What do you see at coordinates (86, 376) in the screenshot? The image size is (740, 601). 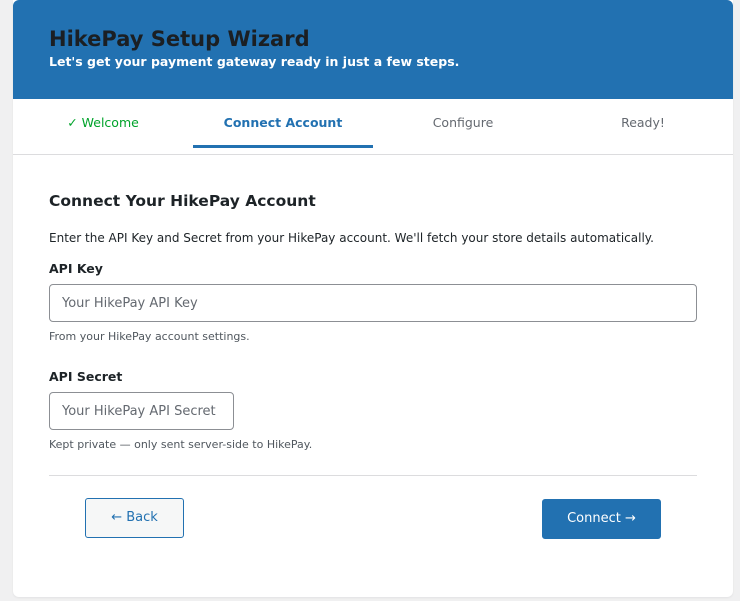 I see `api-secret-label: API Secret` at bounding box center [86, 376].